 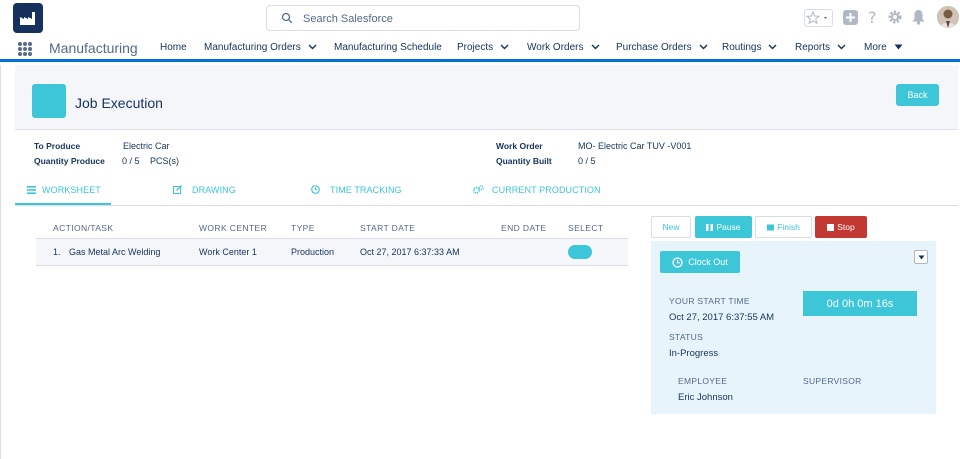 I want to click on edit-icon, so click(x=177, y=189).